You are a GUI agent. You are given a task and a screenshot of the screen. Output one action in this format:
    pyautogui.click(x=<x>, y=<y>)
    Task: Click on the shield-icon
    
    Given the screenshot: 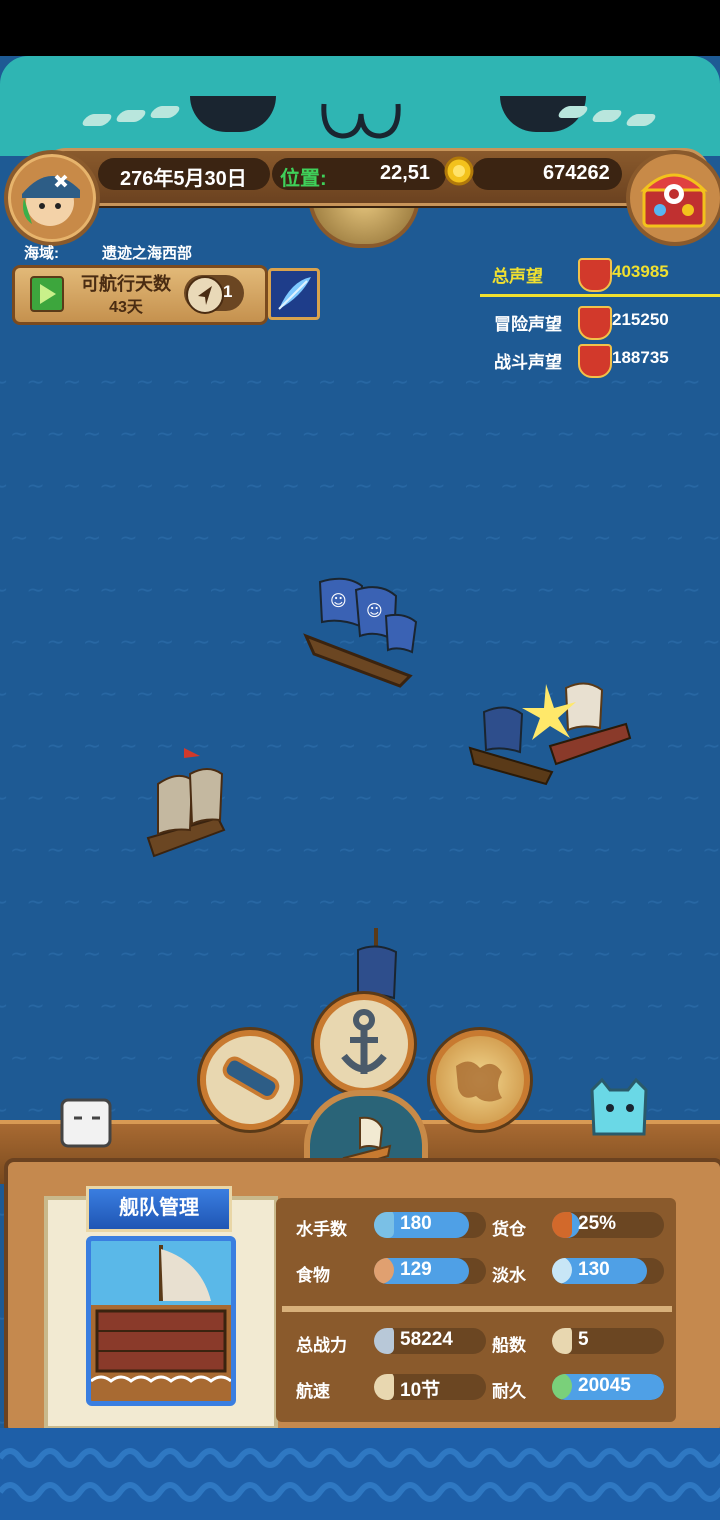 What is the action you would take?
    pyautogui.click(x=595, y=275)
    